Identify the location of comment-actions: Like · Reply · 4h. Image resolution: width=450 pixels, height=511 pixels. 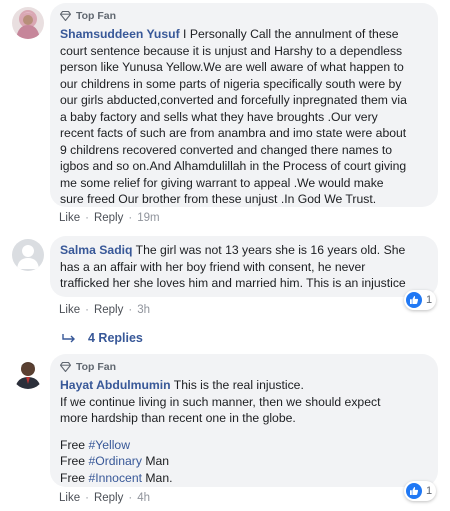
(104, 498).